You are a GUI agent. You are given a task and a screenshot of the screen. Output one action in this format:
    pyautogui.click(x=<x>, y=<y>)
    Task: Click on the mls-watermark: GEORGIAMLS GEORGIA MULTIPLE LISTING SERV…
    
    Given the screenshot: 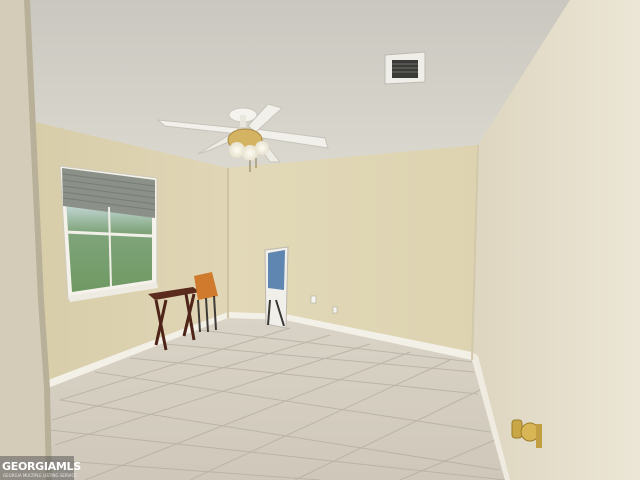 What is the action you would take?
    pyautogui.click(x=40, y=468)
    